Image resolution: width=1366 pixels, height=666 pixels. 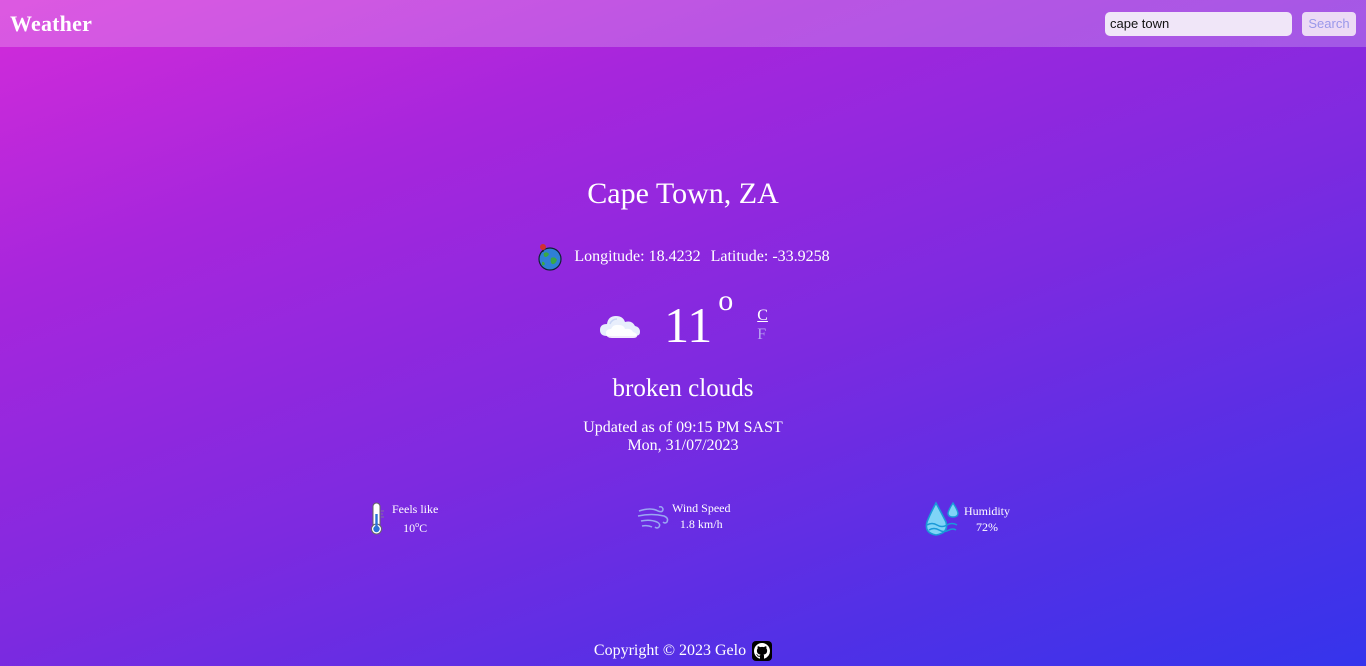 I want to click on unit-toggle: C F, so click(x=762, y=325).